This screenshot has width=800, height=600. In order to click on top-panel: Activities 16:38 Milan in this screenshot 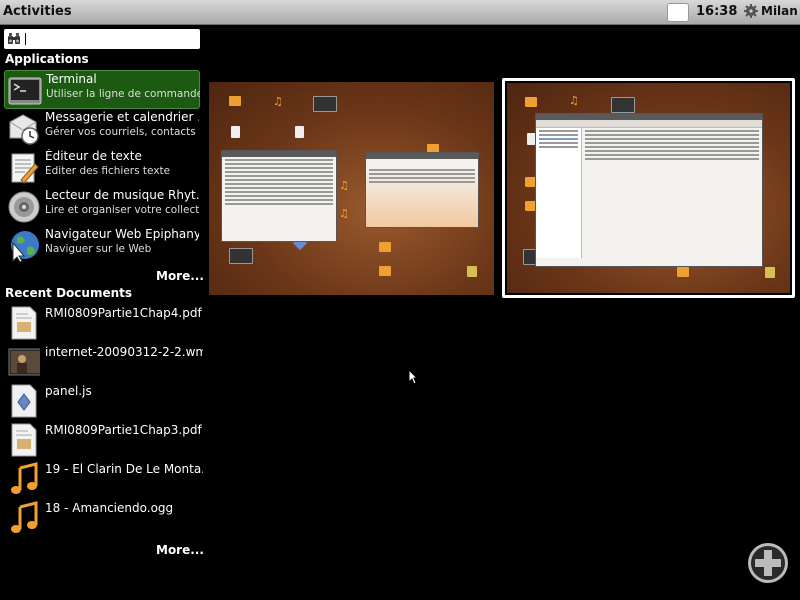, I will do `click(400, 12)`.